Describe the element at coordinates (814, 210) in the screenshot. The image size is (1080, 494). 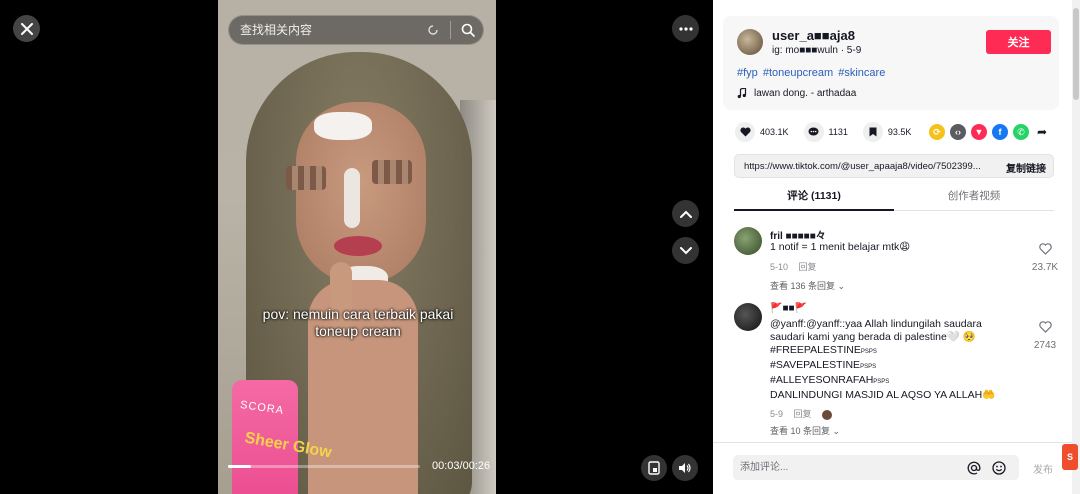
I see `active-tab-indicator` at that location.